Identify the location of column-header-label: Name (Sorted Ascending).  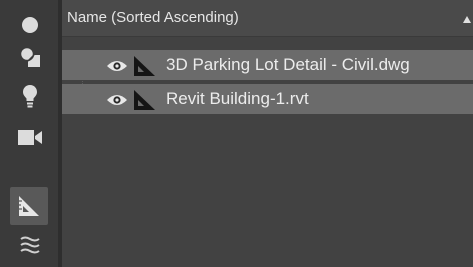
(153, 17).